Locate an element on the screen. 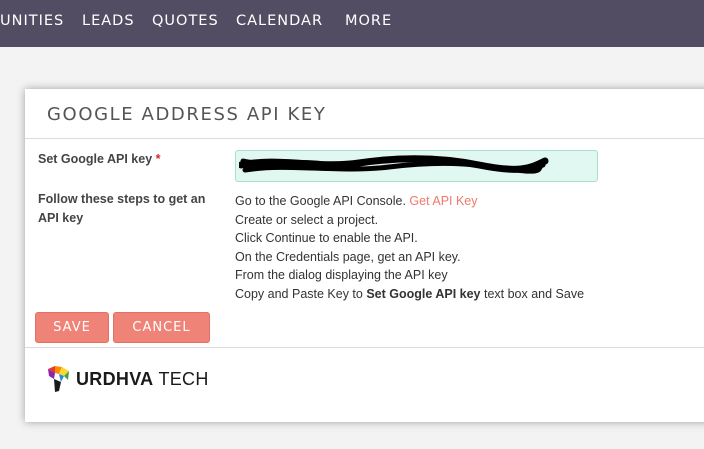 The image size is (704, 449). step-6-pre: Copy and Paste Key to is located at coordinates (301, 293).